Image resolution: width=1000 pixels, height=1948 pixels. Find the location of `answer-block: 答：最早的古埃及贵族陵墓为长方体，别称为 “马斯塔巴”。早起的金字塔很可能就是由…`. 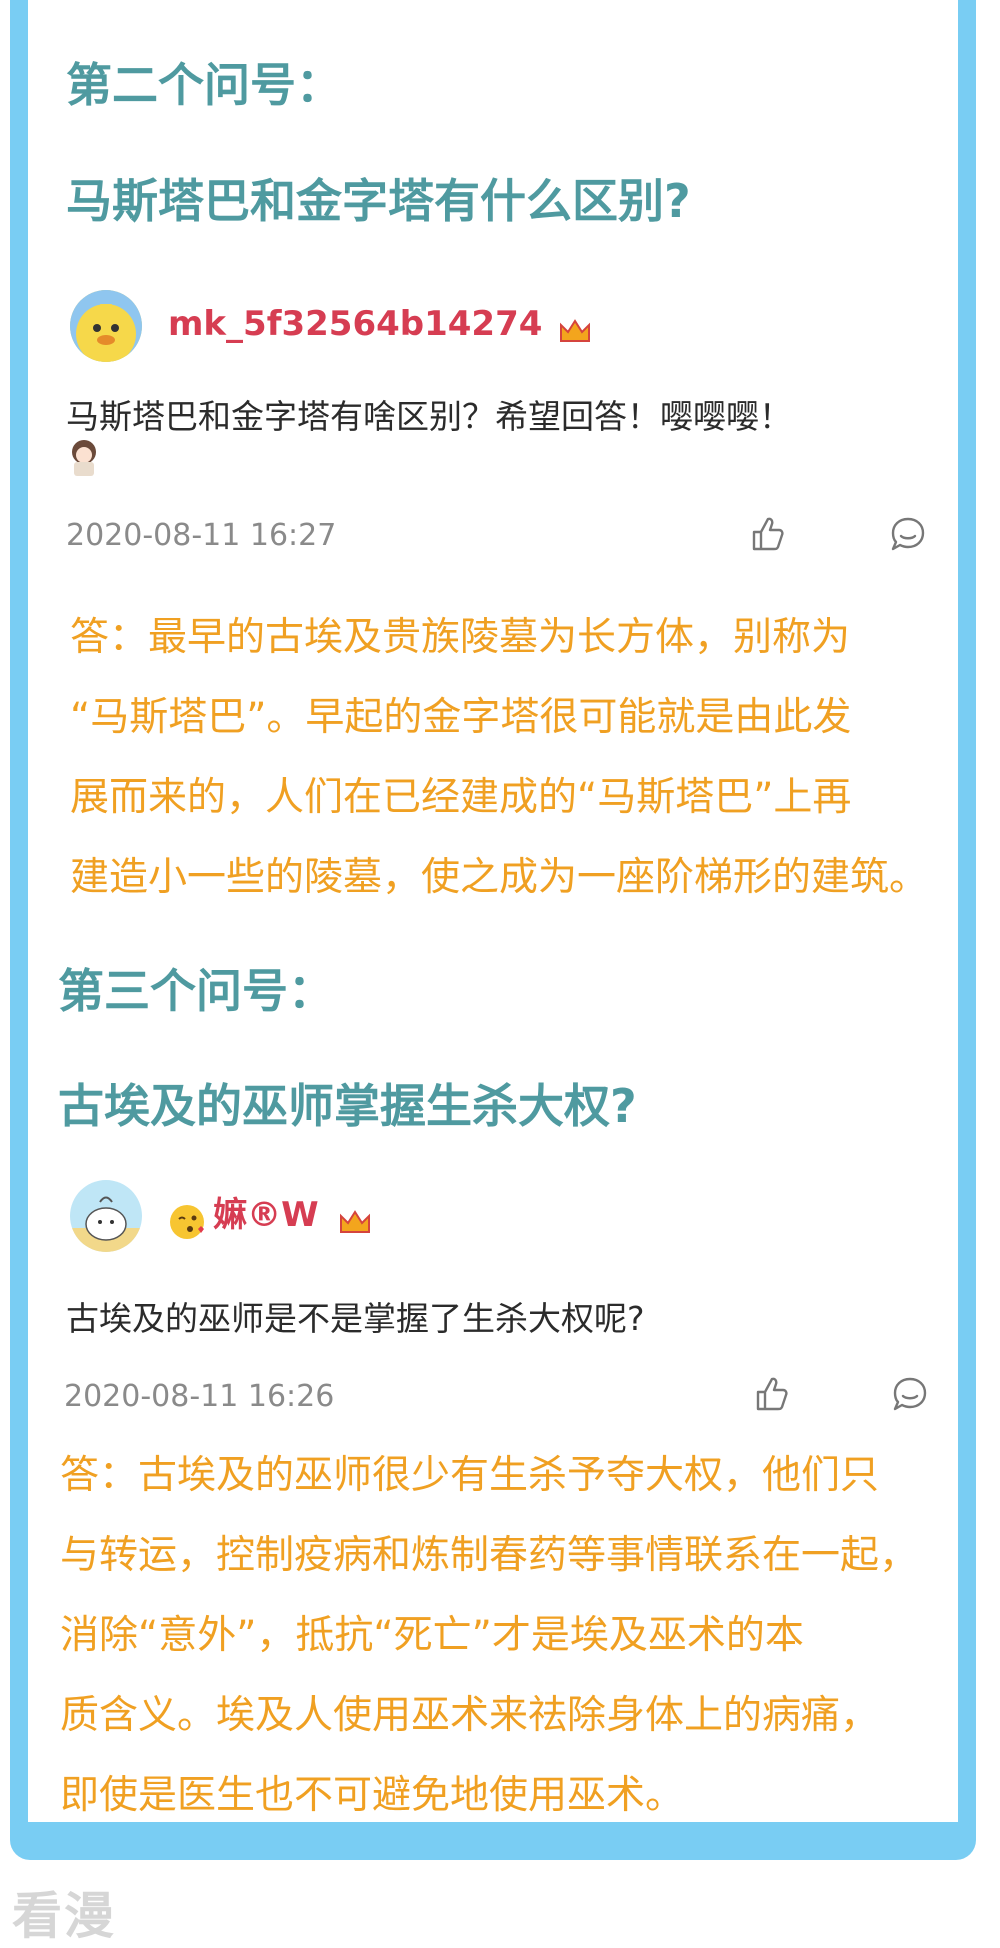

answer-block: 答：最早的古埃及贵族陵墓为长方体，别称为 “马斯塔巴”。早起的金字塔很可能就是由… is located at coordinates (520, 758).